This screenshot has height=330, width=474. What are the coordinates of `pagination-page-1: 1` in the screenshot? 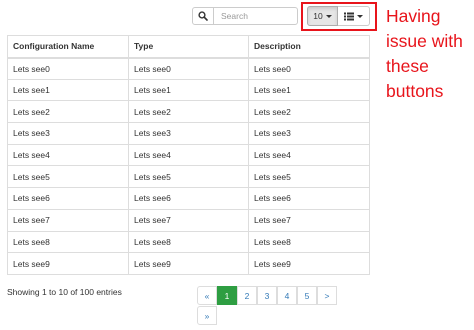 It's located at (227, 295).